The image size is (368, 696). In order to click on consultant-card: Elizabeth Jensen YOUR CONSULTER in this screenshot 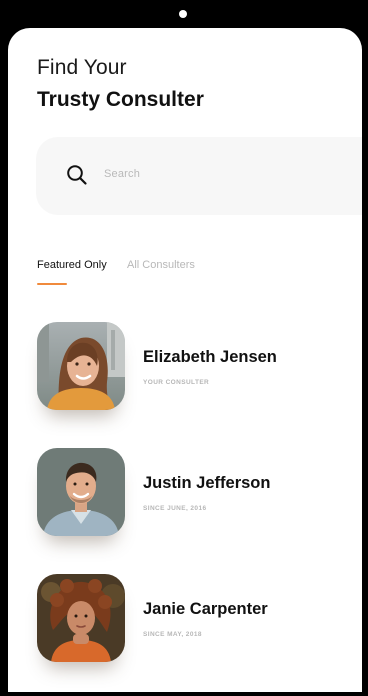, I will do `click(192, 369)`.